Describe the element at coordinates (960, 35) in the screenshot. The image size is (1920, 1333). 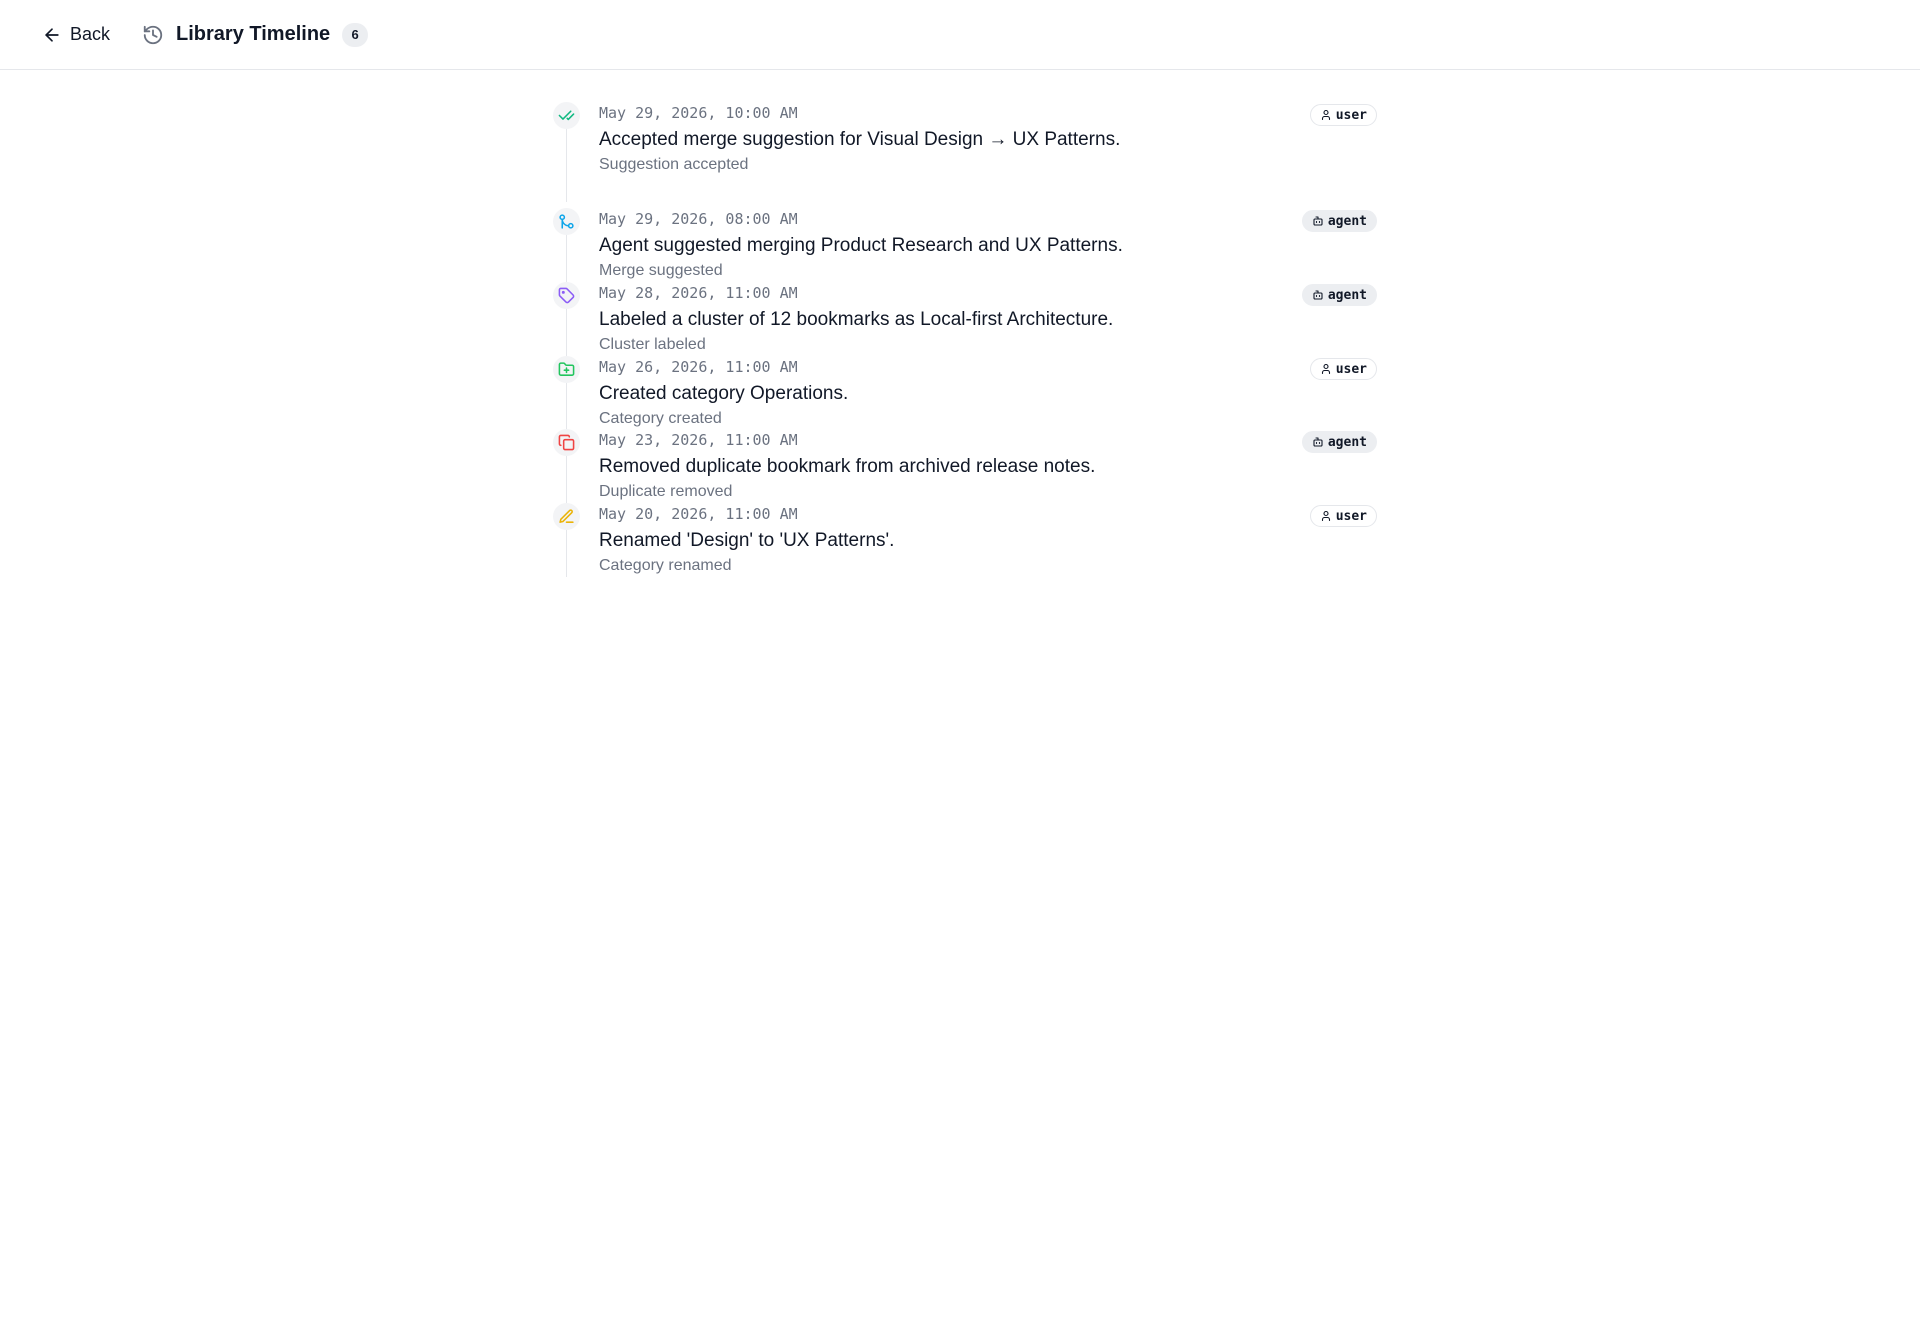
I see `page-header: Back Library Timeline 6` at that location.